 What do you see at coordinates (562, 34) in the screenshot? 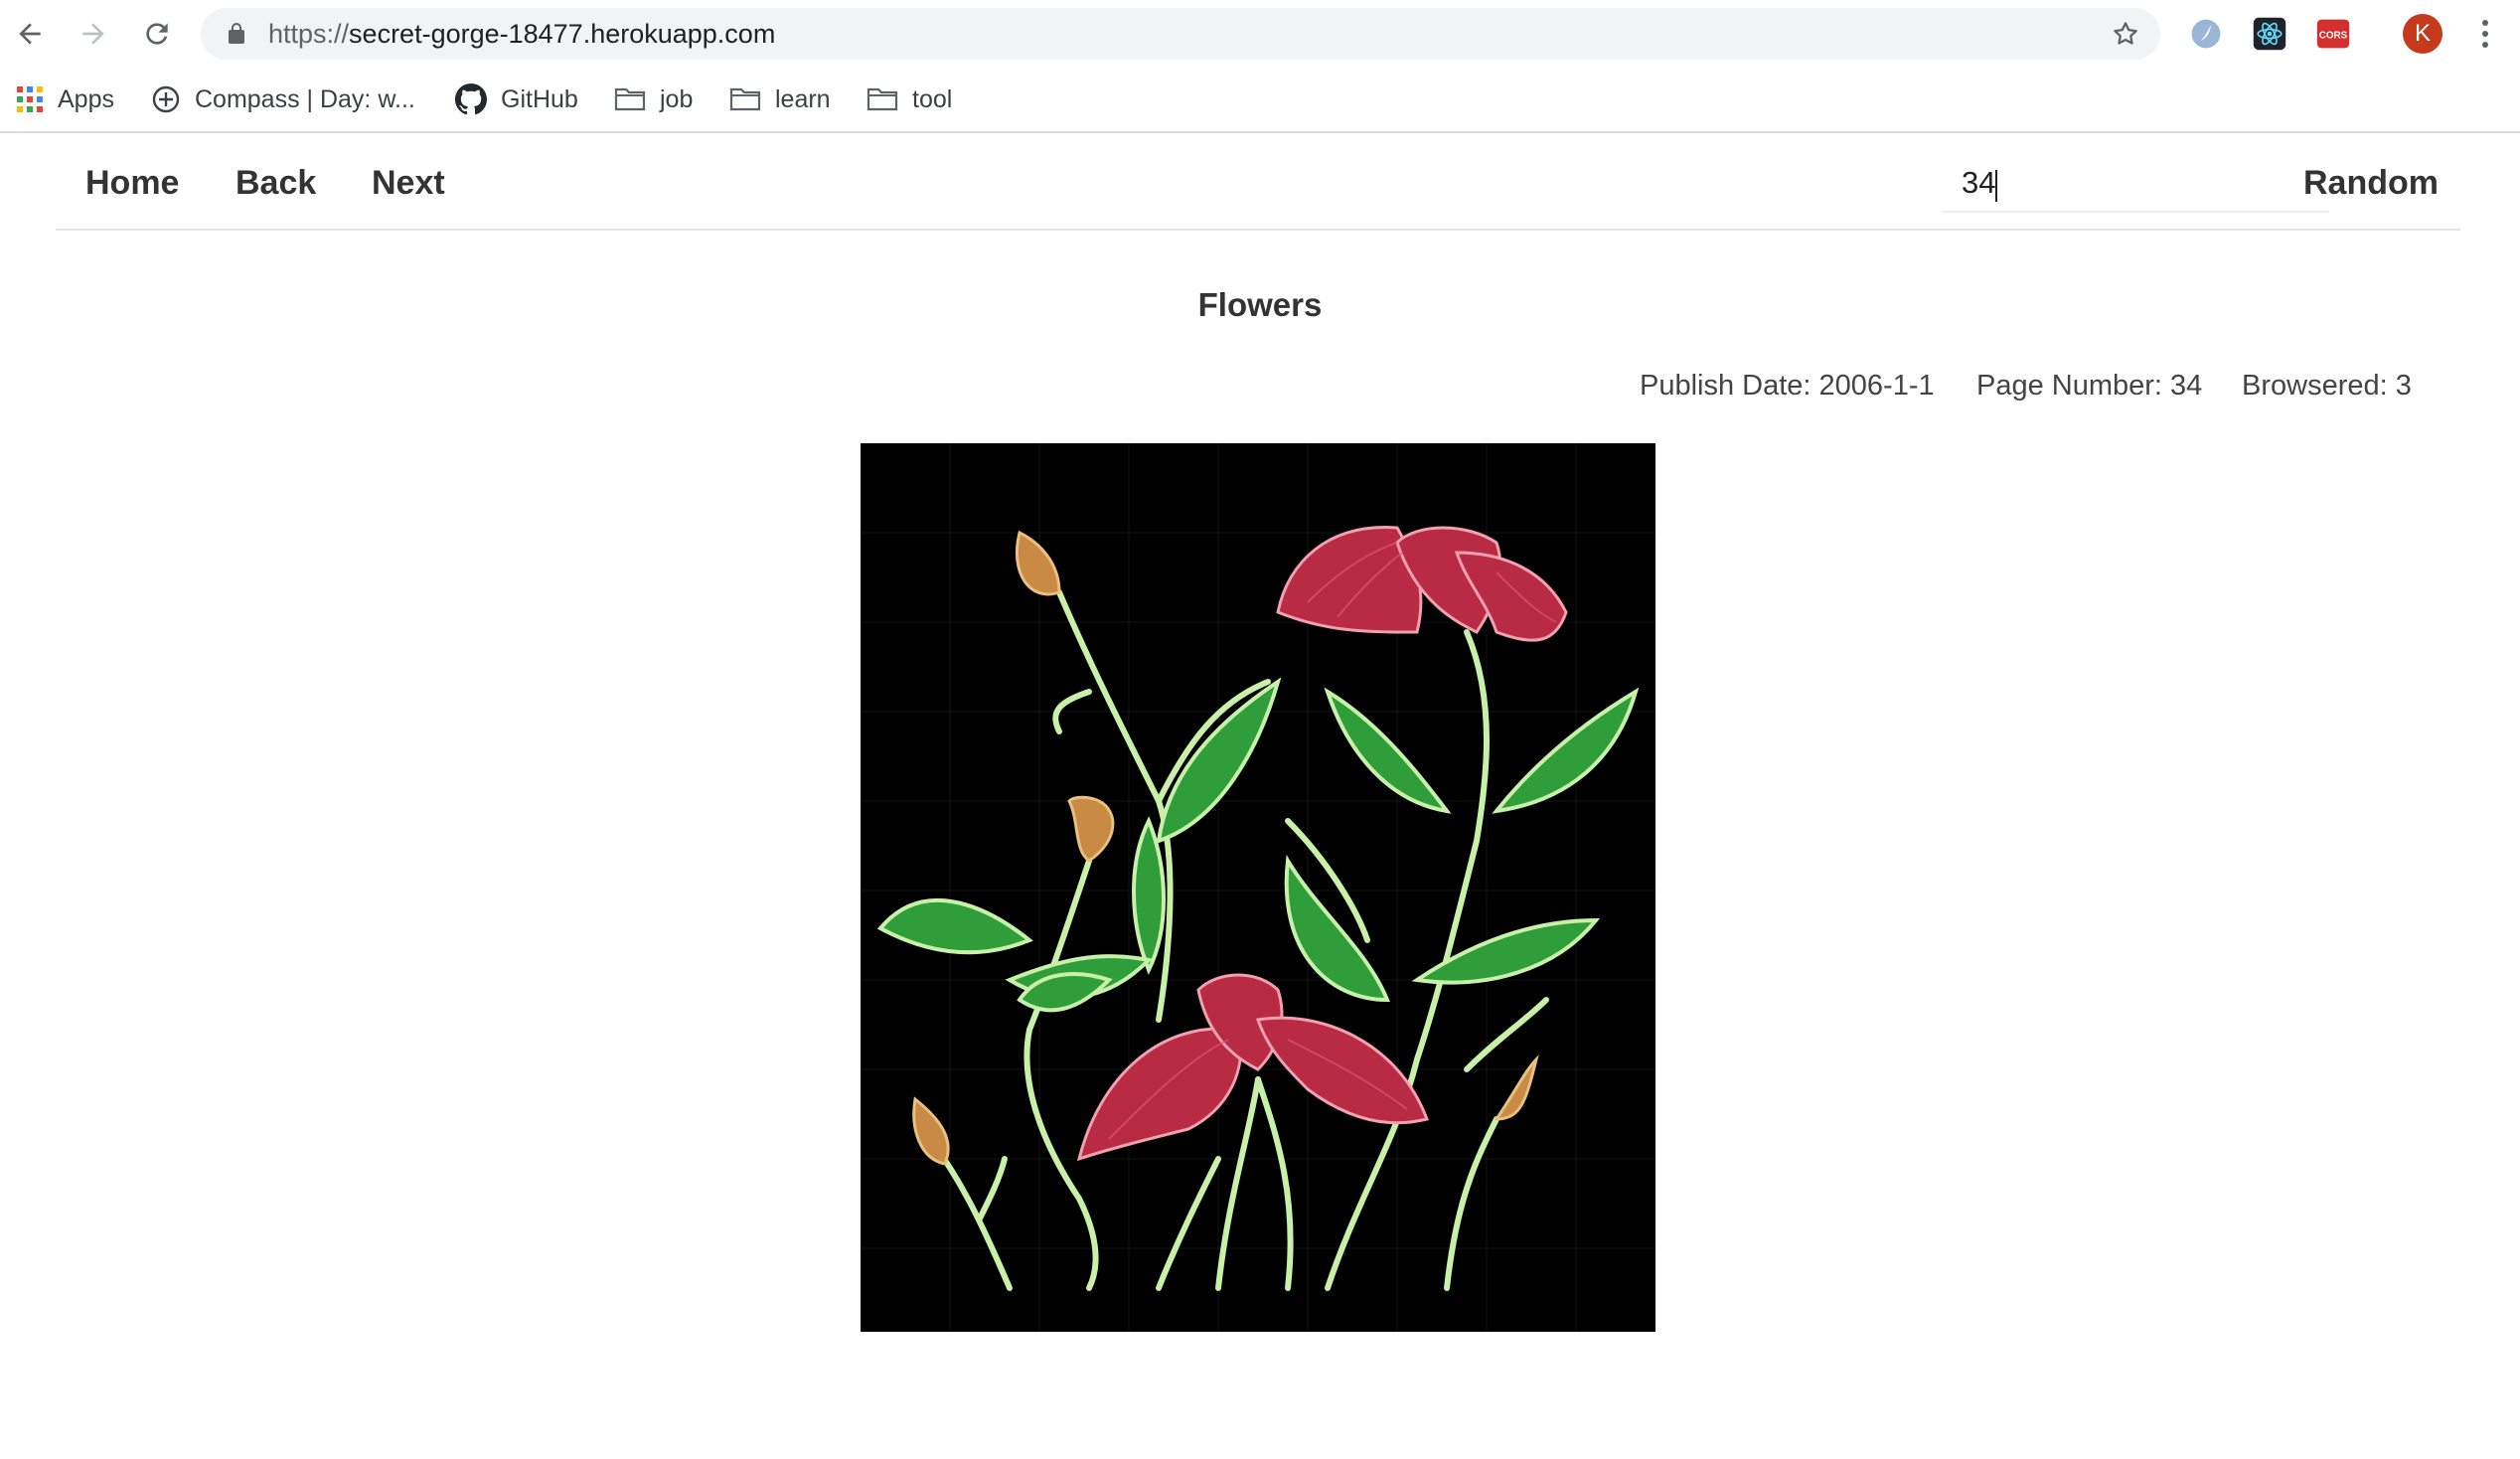
I see `url-host: secret-gorge-18477.herokuapp.com` at bounding box center [562, 34].